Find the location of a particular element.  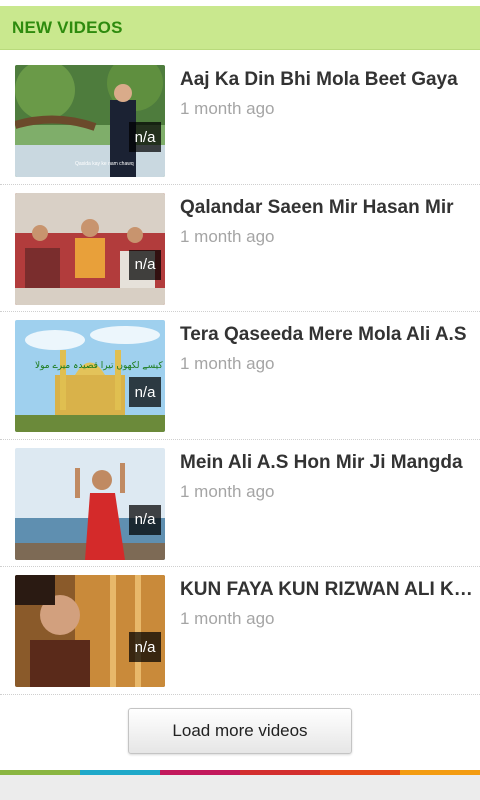

video-thumbnail: میں کیسے لکھوں تیرا قصیدہ میرے مولا n/a is located at coordinates (90, 376).